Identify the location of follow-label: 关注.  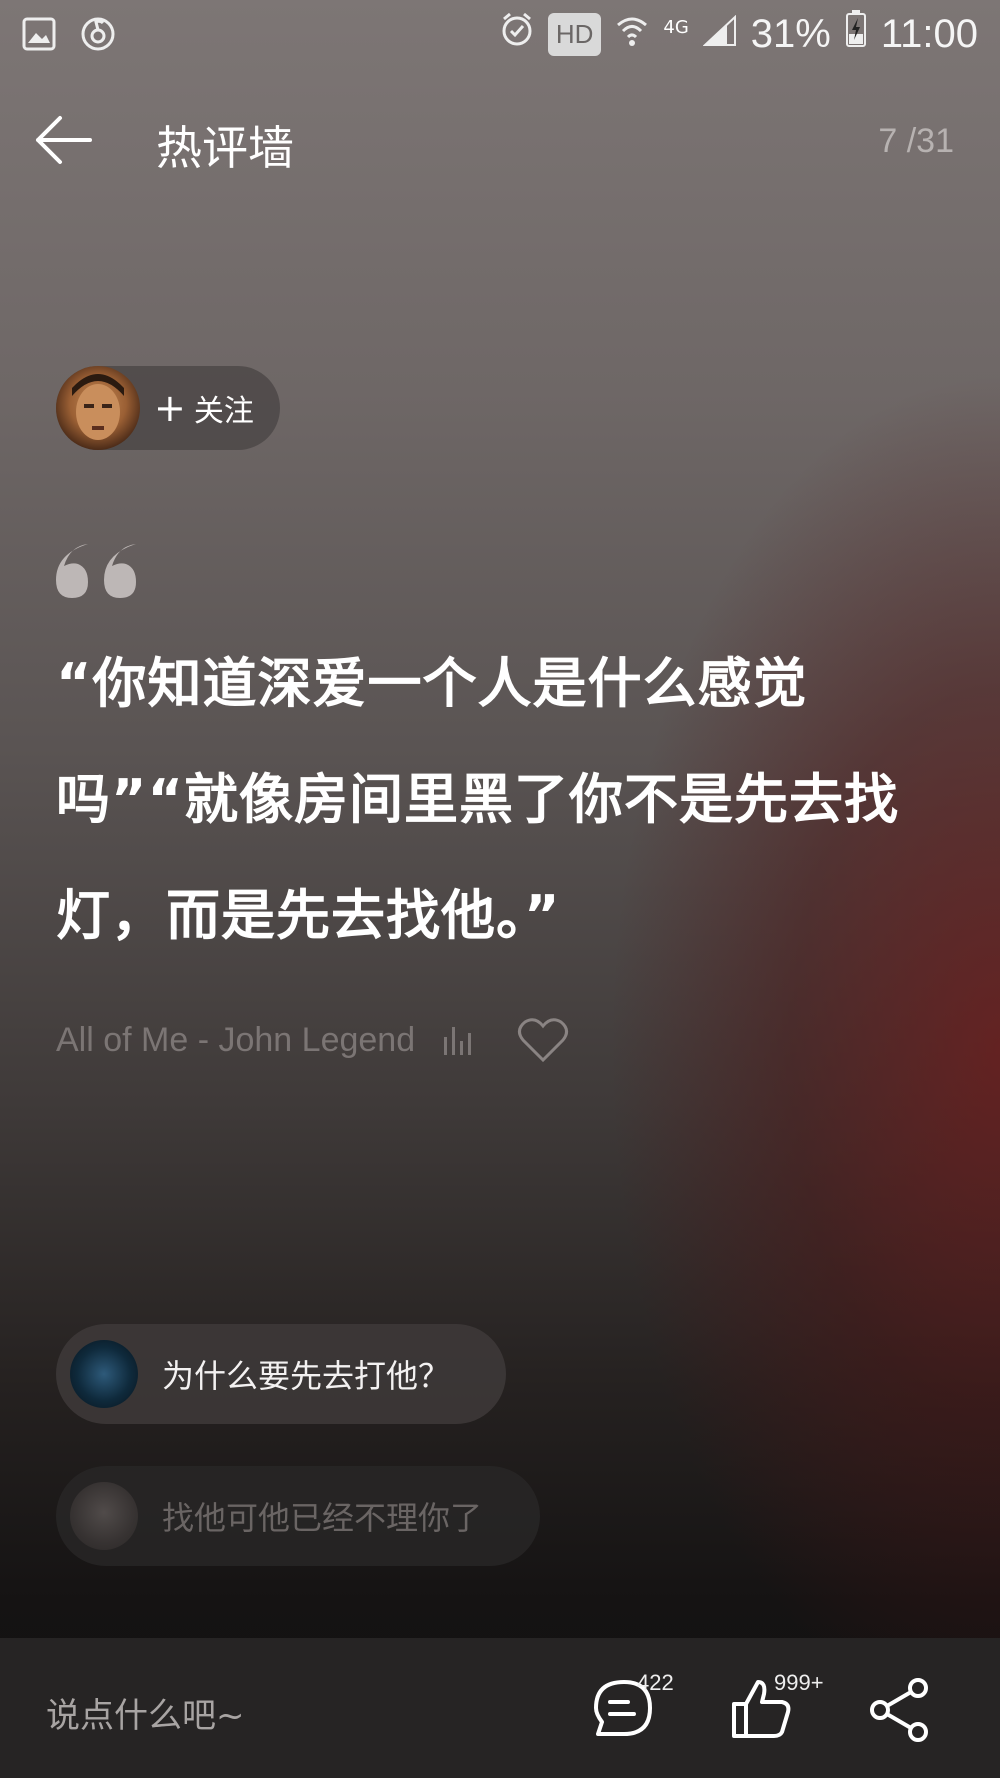
(223, 411).